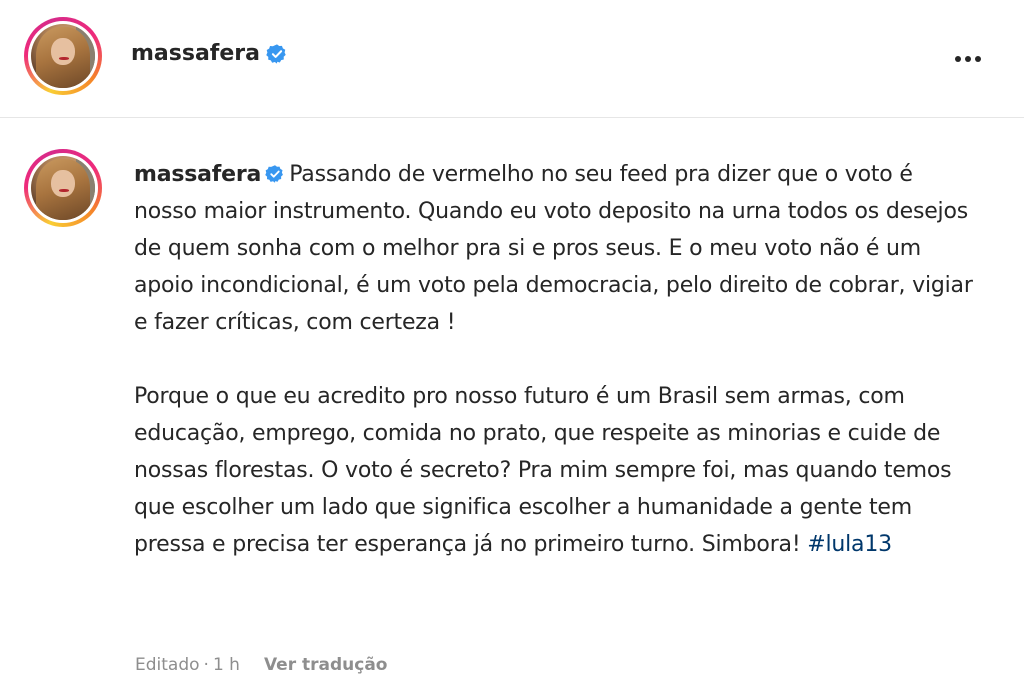 The height and width of the screenshot is (683, 1024). Describe the element at coordinates (226, 665) in the screenshot. I see `post-time: 1 h` at that location.